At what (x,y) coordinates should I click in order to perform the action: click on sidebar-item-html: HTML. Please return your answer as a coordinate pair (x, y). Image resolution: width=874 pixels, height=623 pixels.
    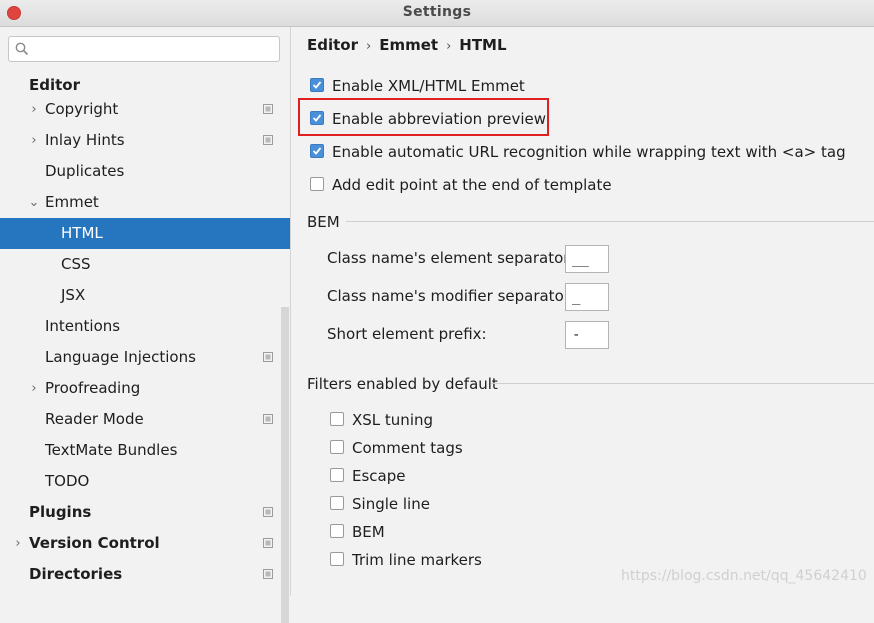
    Looking at the image, I should click on (145, 233).